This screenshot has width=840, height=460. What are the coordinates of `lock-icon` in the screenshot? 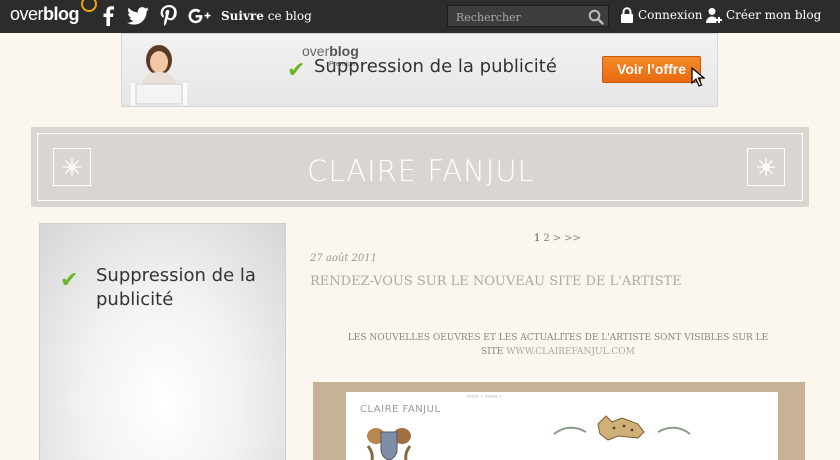 It's located at (627, 15).